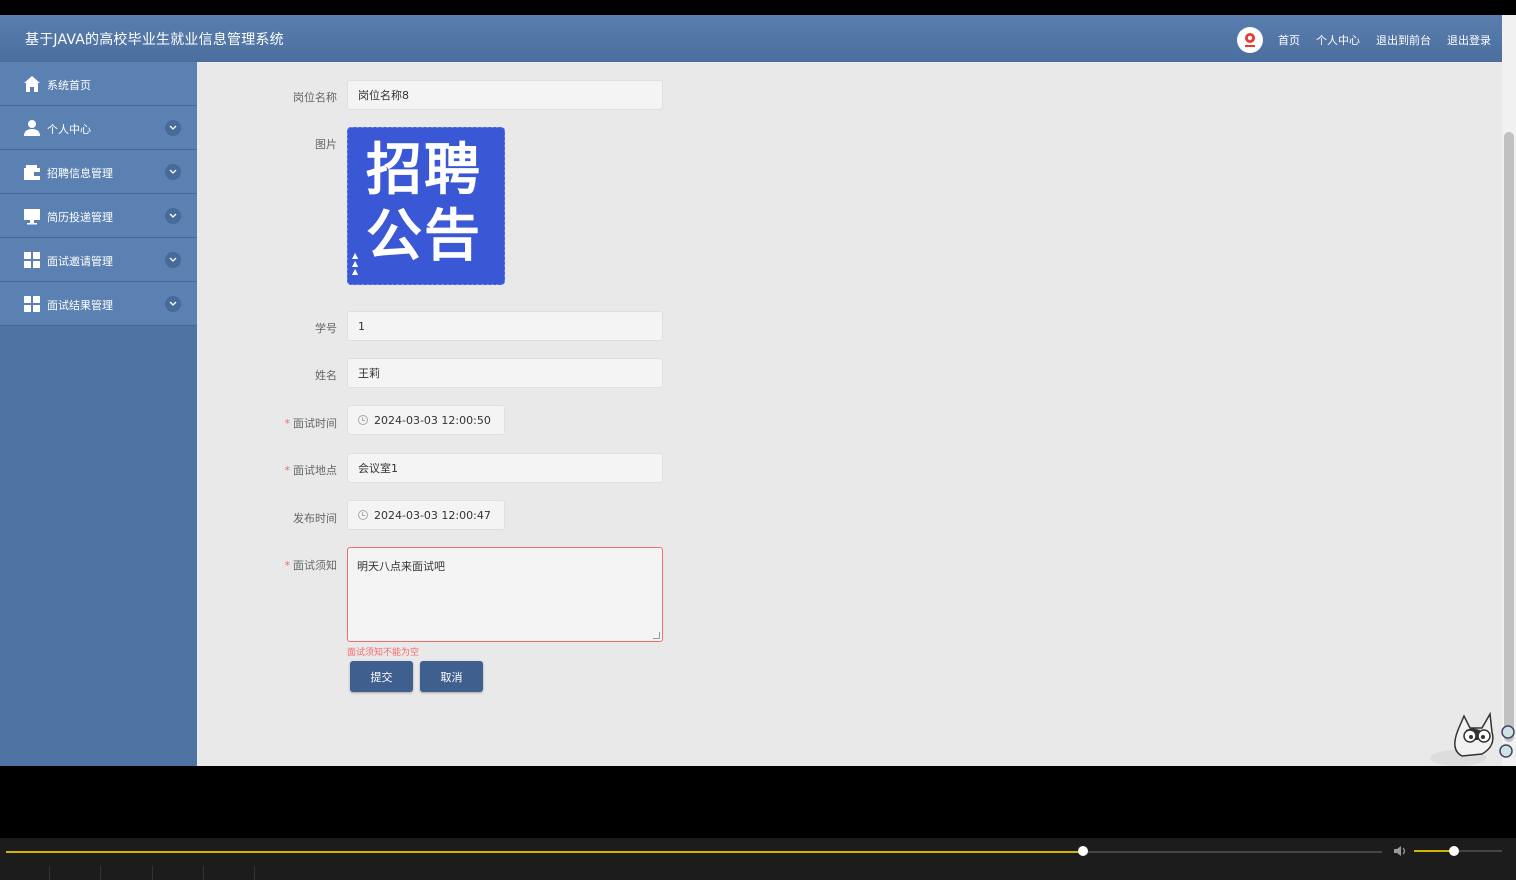  What do you see at coordinates (267, 423) in the screenshot?
I see `interview-time-label: * 面试时间` at bounding box center [267, 423].